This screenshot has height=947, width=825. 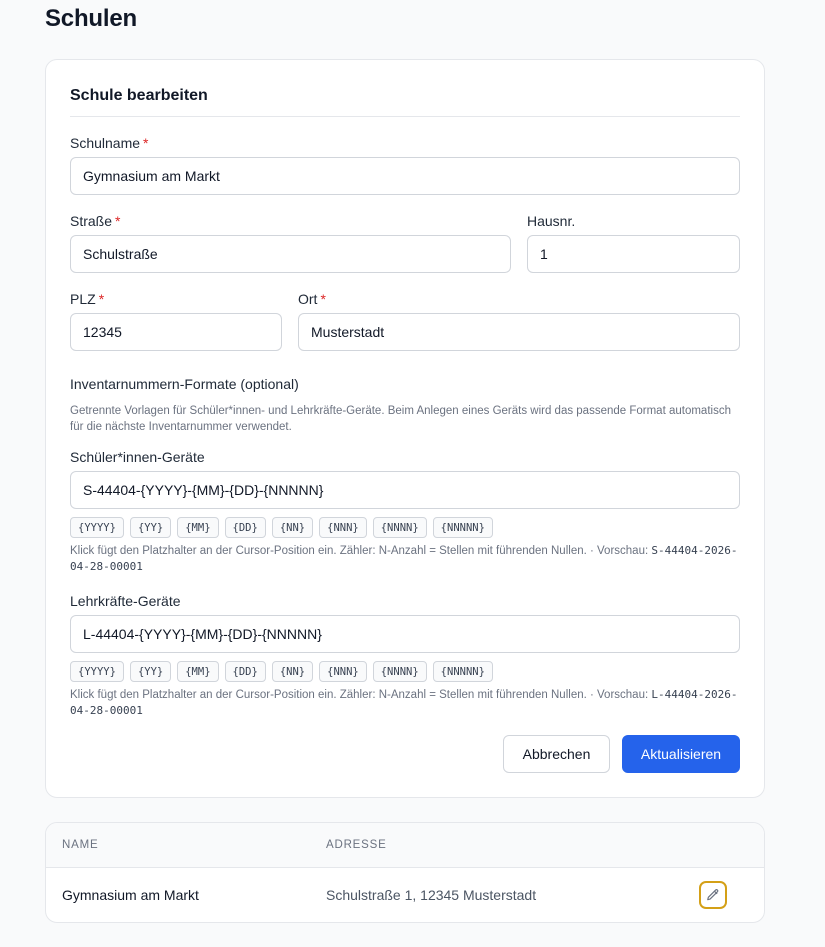 I want to click on form-title: Schule bearbeiten, so click(x=139, y=95).